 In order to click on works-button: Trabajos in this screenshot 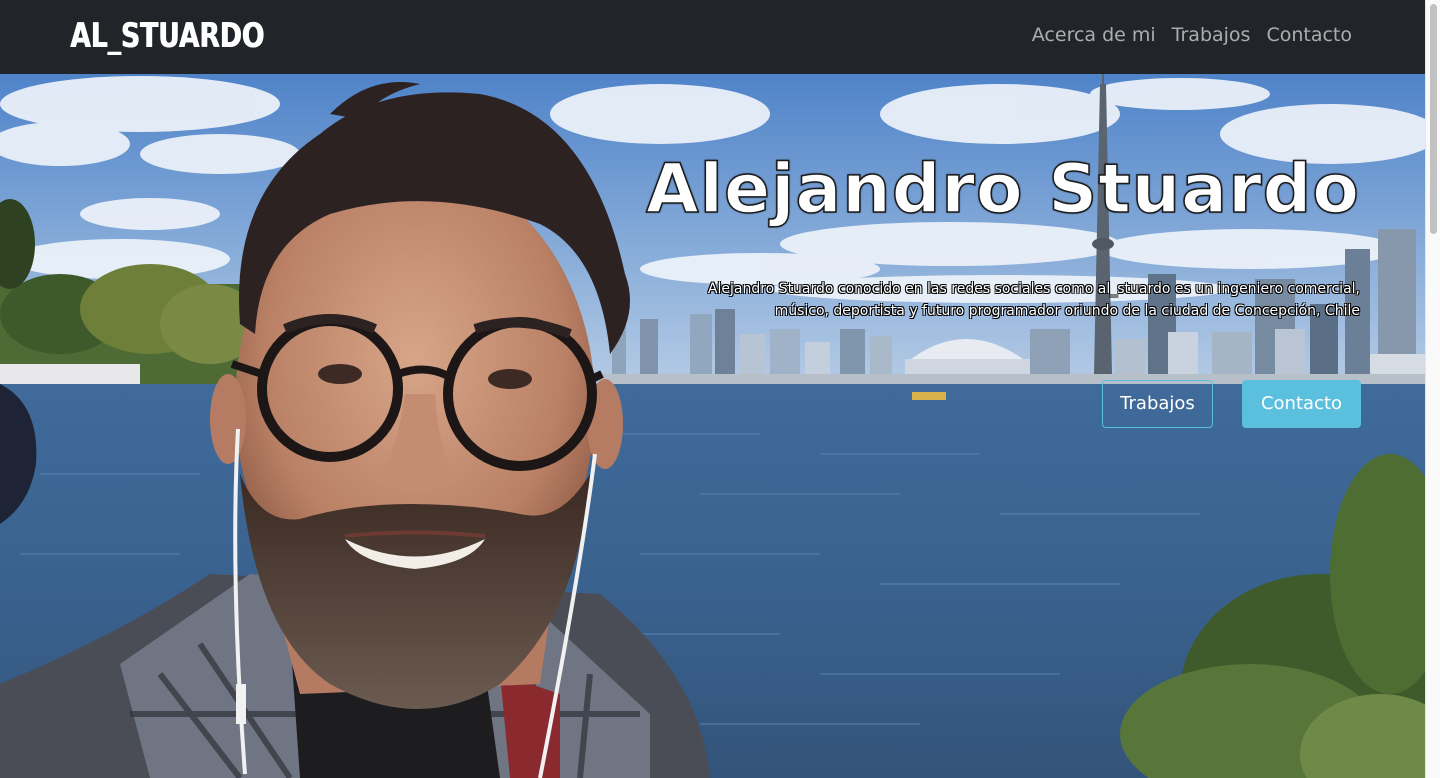, I will do `click(1157, 404)`.